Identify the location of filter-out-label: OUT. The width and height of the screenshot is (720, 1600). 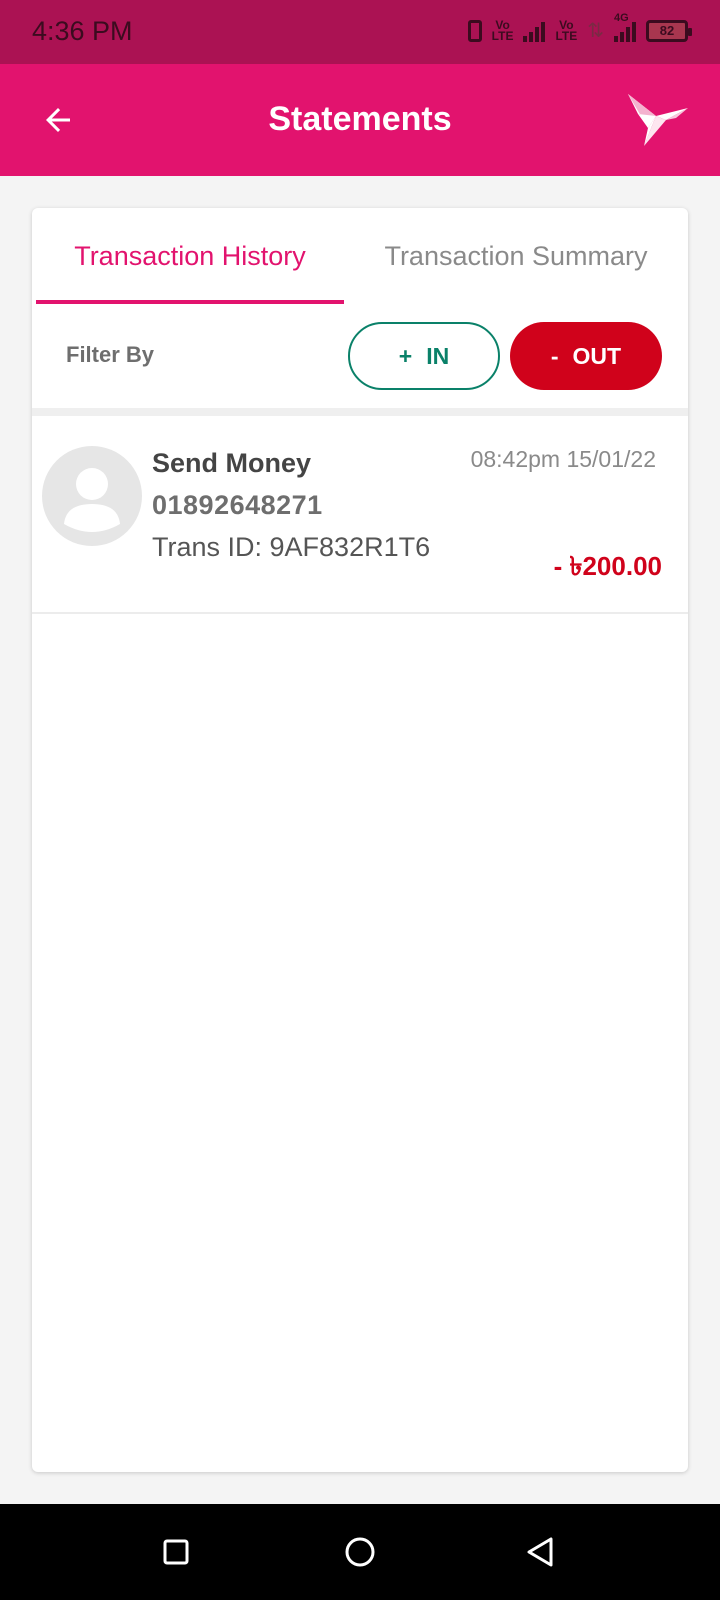
(597, 355).